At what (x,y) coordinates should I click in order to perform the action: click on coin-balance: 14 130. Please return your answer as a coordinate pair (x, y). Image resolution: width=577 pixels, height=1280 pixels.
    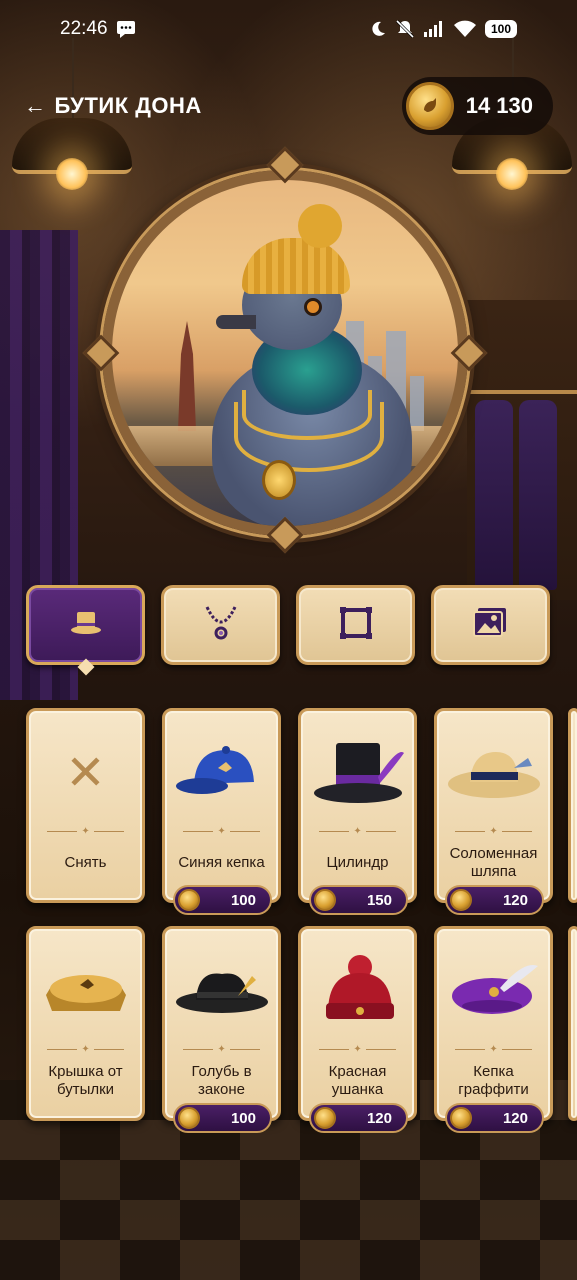
    Looking at the image, I should click on (477, 106).